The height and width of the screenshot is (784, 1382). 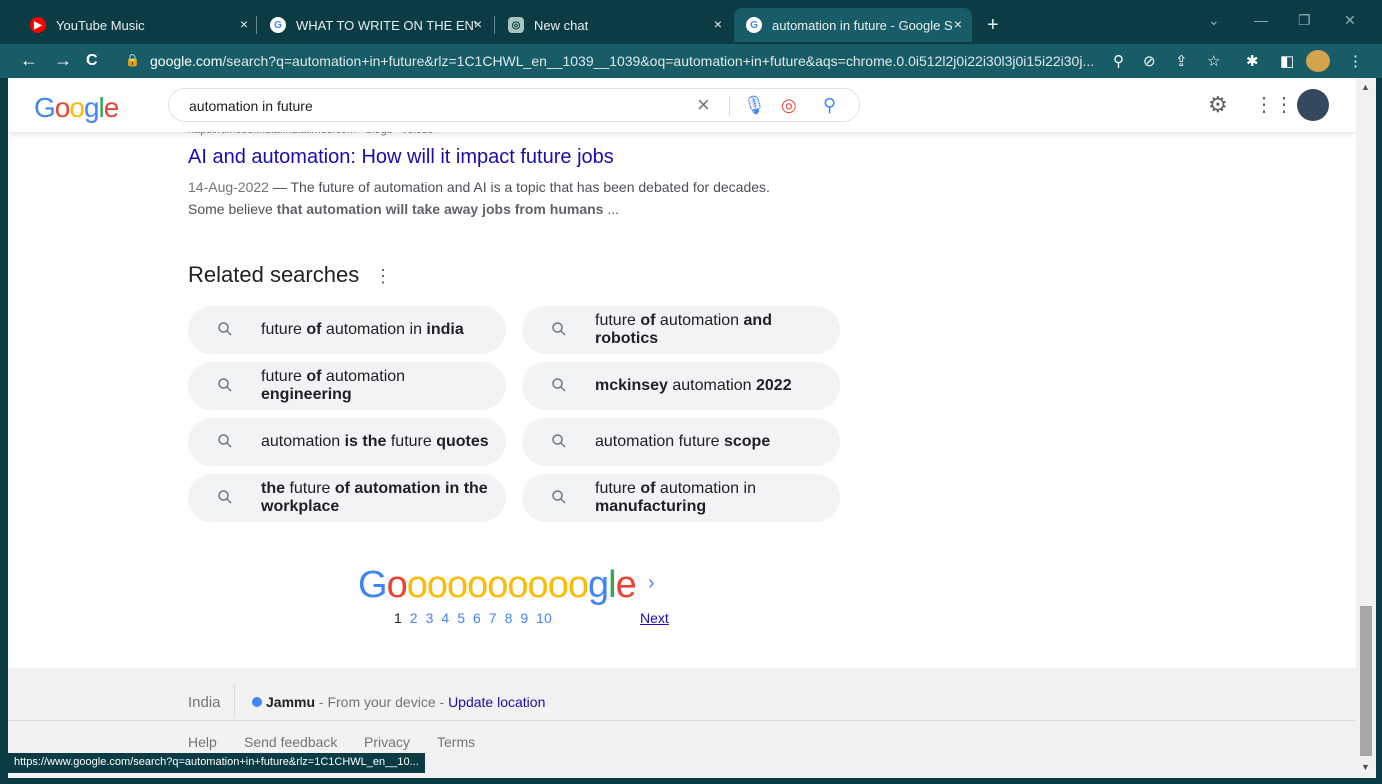 I want to click on related-search-text: automation is the future quotes, so click(x=376, y=442).